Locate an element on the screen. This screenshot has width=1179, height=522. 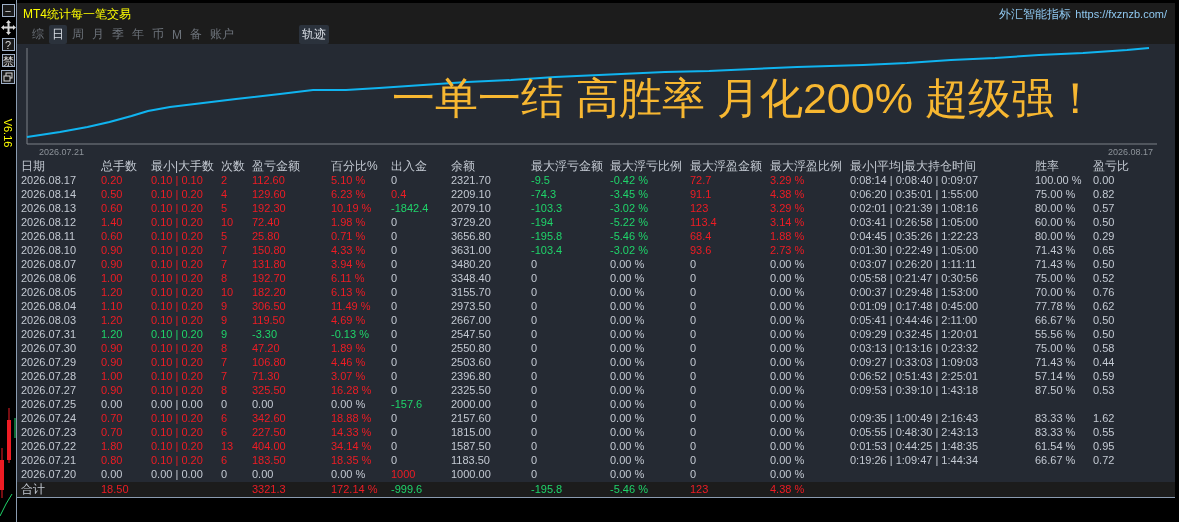
table-cell-text: 0:06:52 | 0:51:43 | 2:25:01 is located at coordinates (915, 376).